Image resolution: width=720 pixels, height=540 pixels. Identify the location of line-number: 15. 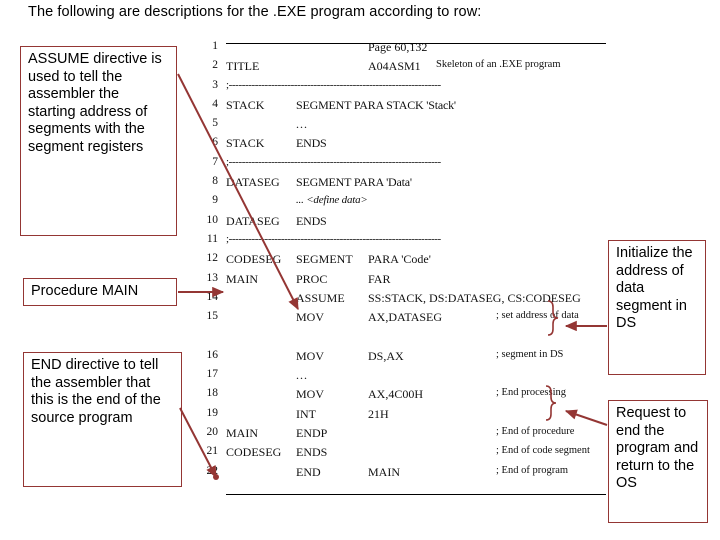
(212, 316).